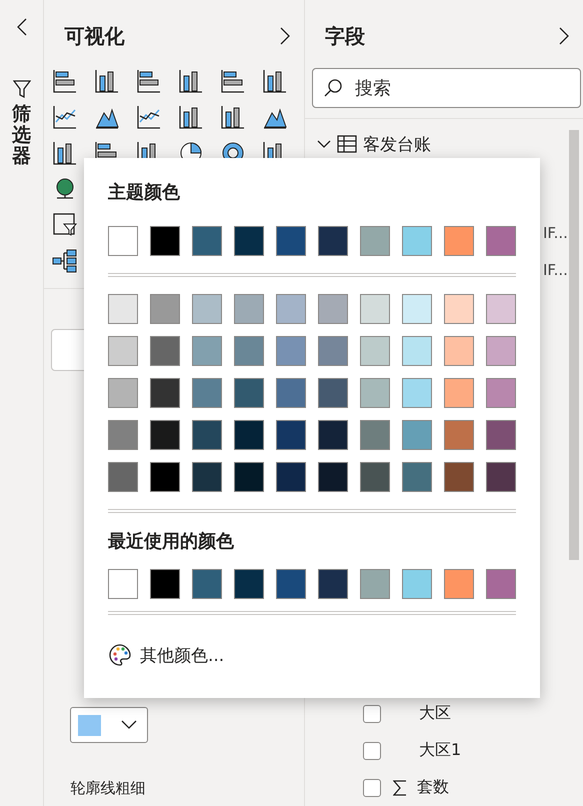 The height and width of the screenshot is (806, 583). I want to click on field-label: 套数, so click(433, 787).